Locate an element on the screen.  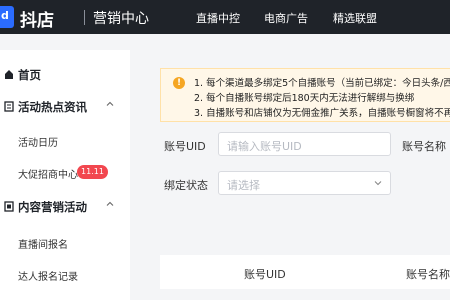
douyin-logo-icon: d is located at coordinates (7, 17).